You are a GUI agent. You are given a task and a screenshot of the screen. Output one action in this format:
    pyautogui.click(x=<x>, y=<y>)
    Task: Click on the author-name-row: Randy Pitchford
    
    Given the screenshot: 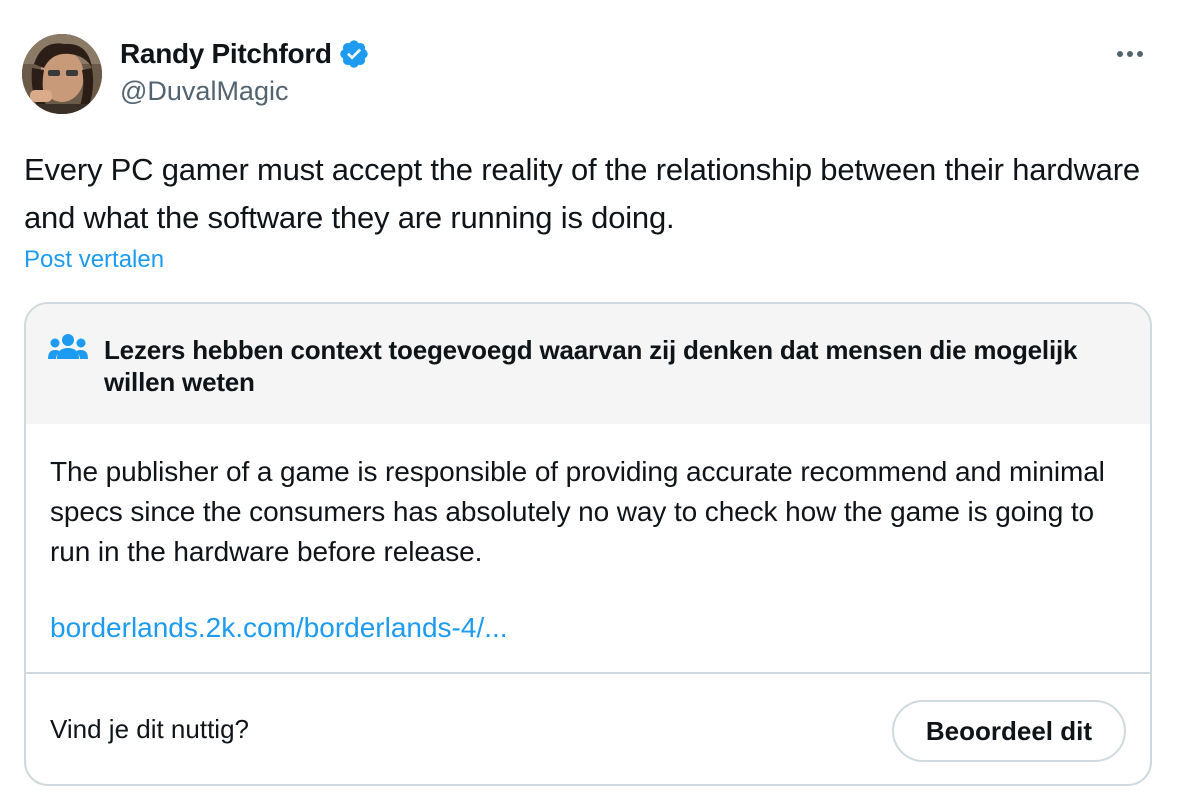 What is the action you would take?
    pyautogui.click(x=245, y=54)
    